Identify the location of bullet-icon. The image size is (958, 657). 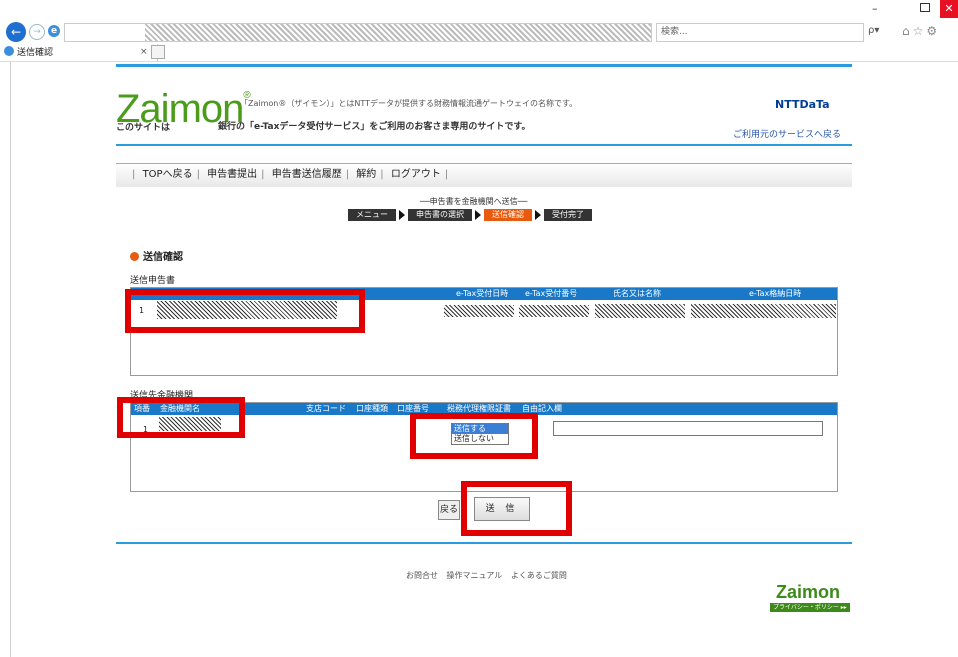
(134, 256).